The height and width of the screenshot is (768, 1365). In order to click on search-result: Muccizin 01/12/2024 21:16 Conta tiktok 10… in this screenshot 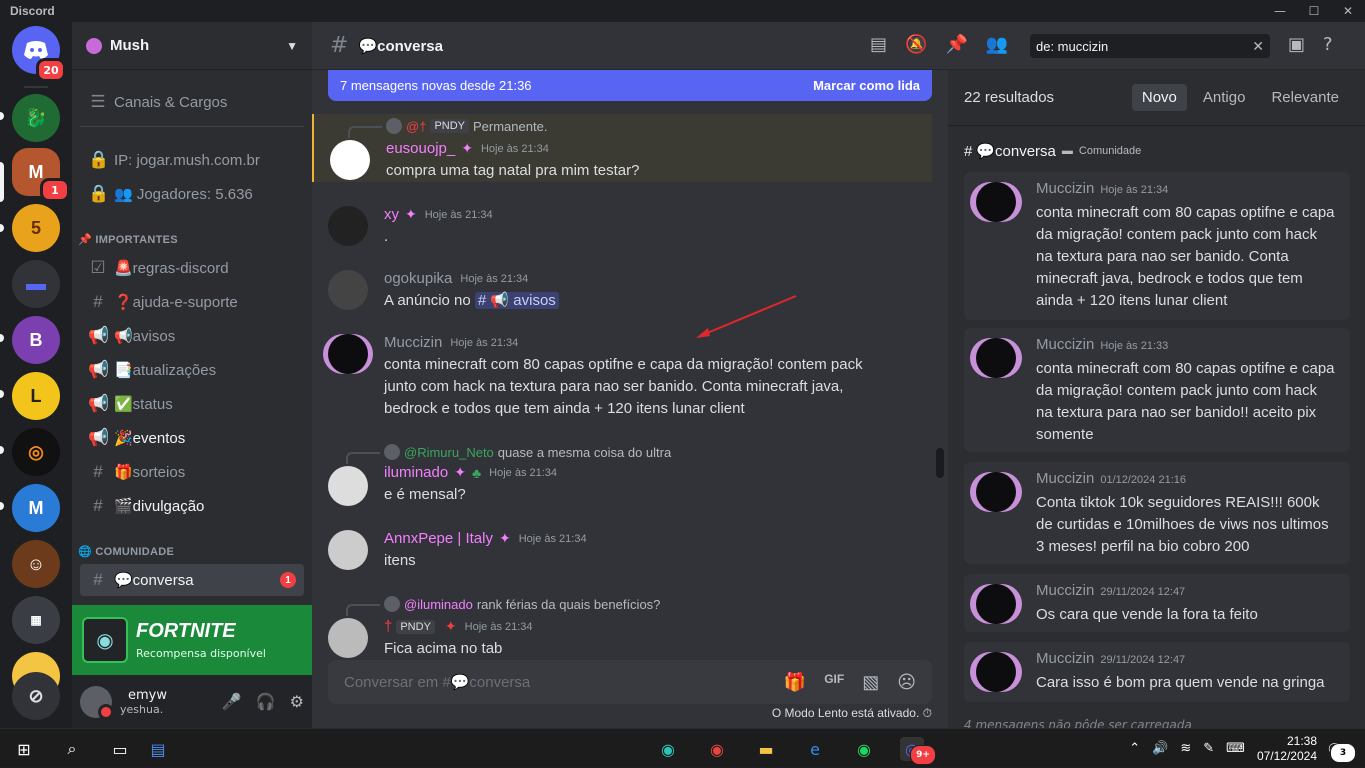, I will do `click(1157, 513)`.